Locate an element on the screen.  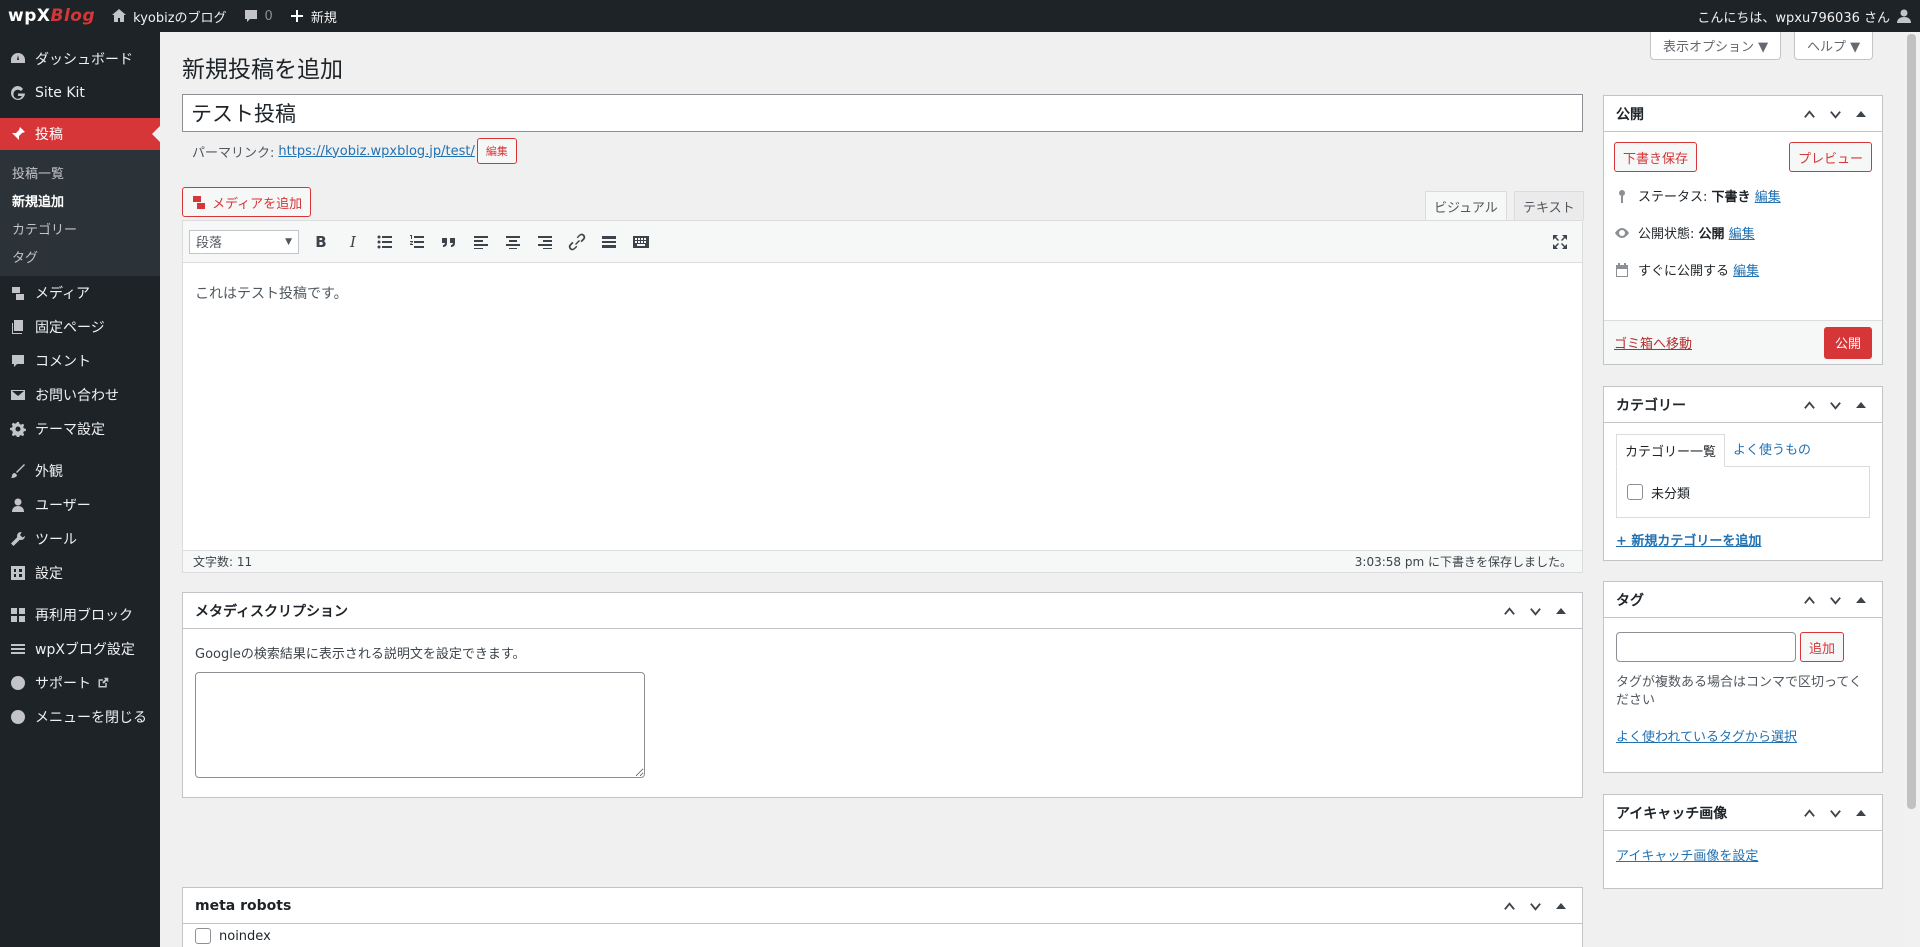
sidebar-item-theme-settings: テーマ設定 is located at coordinates (80, 429).